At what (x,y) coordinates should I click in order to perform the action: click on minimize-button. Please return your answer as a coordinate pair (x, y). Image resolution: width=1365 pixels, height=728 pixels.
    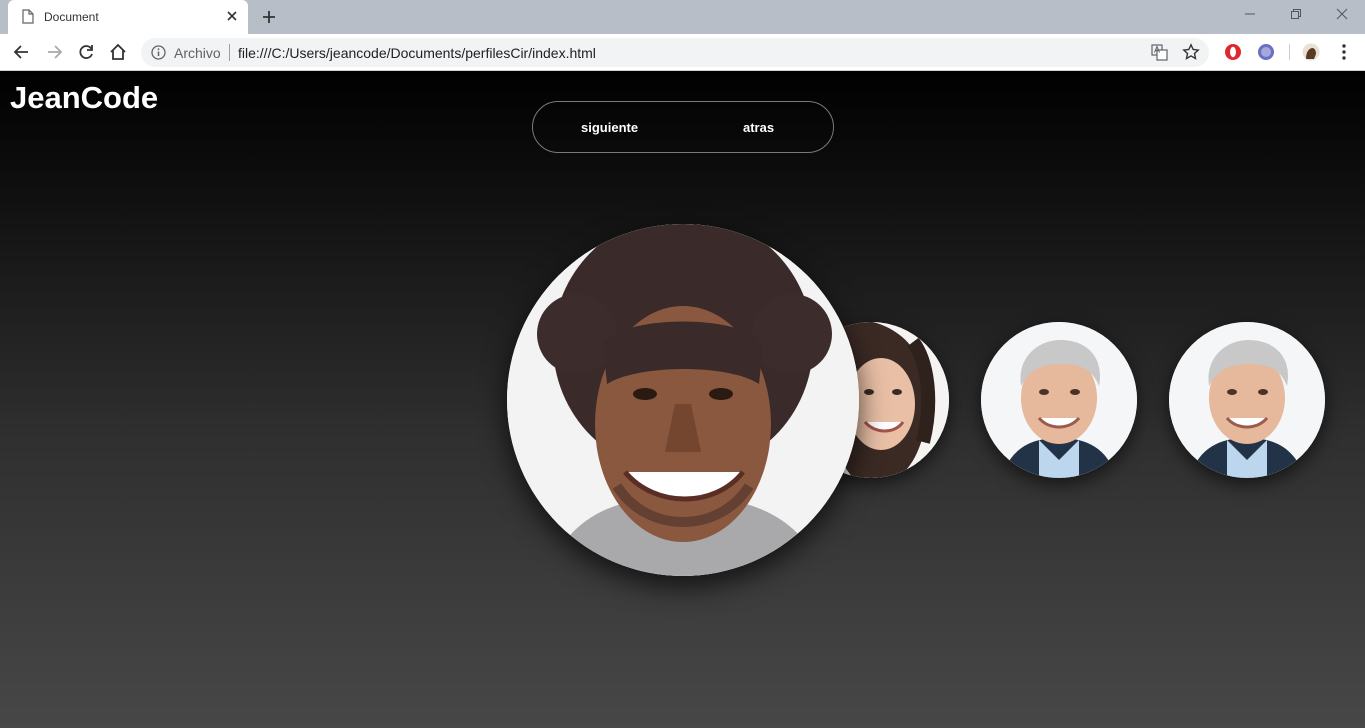
    Looking at the image, I should click on (1250, 15).